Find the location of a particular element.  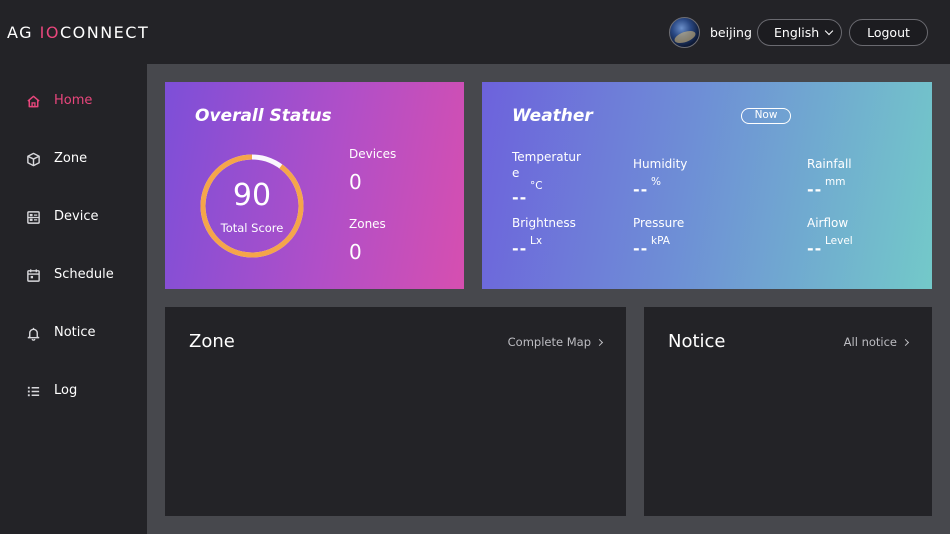

rainfall-unit: mm is located at coordinates (835, 182).